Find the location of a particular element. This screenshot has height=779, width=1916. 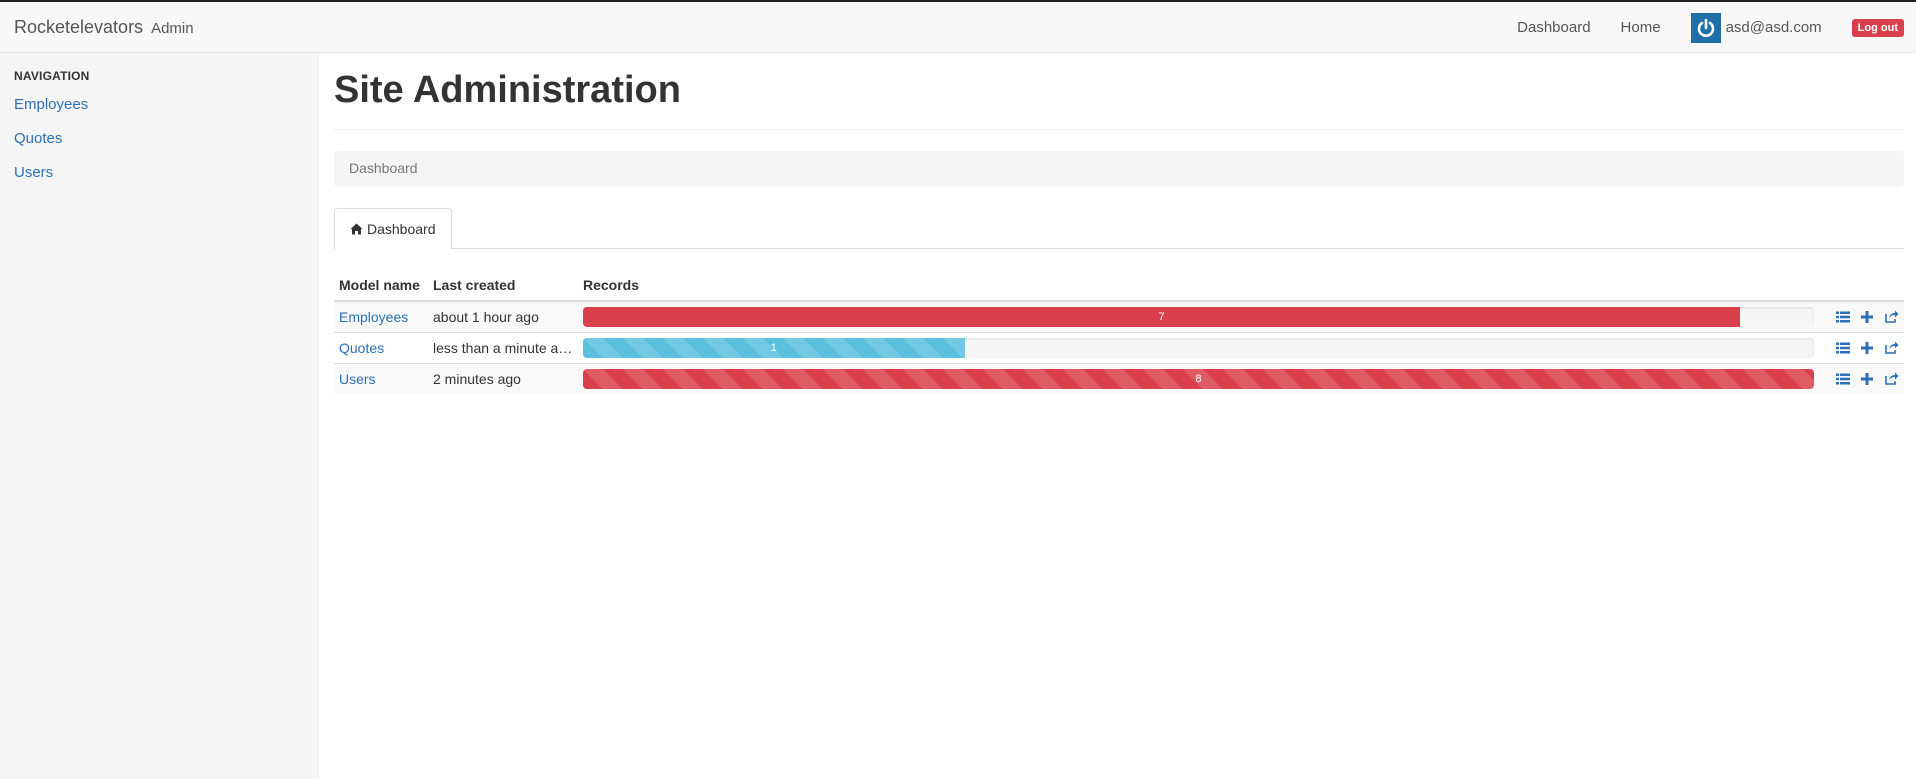

nav-dashboard-link: Dashboard is located at coordinates (1553, 27).